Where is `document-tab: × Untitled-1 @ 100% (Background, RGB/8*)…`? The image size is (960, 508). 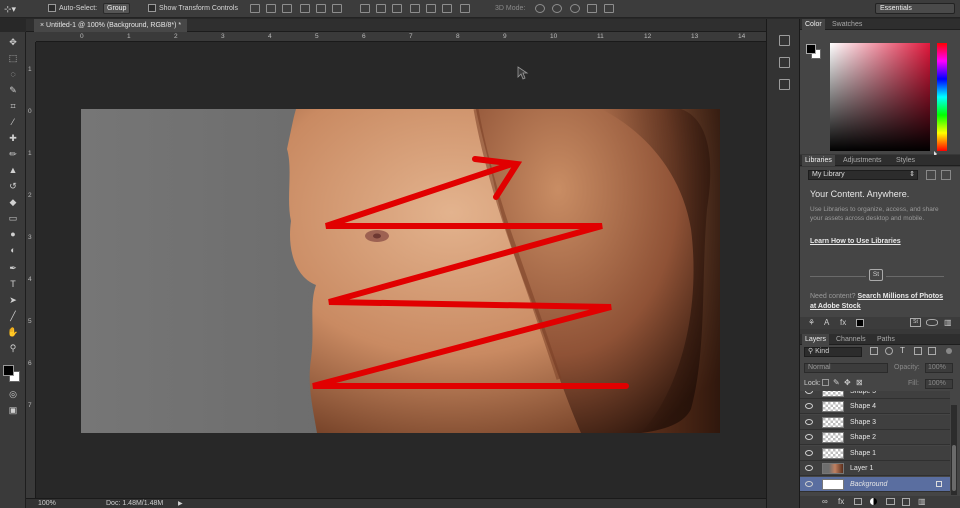 document-tab: × Untitled-1 @ 100% (Background, RGB/8*)… is located at coordinates (111, 25).